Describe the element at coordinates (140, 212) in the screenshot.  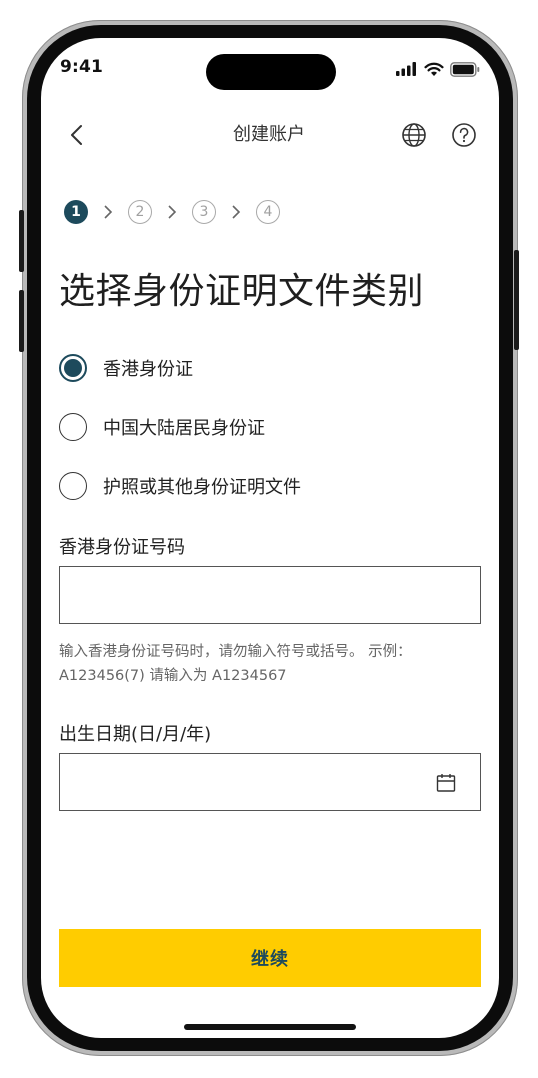
I see `step-2: 2` at that location.